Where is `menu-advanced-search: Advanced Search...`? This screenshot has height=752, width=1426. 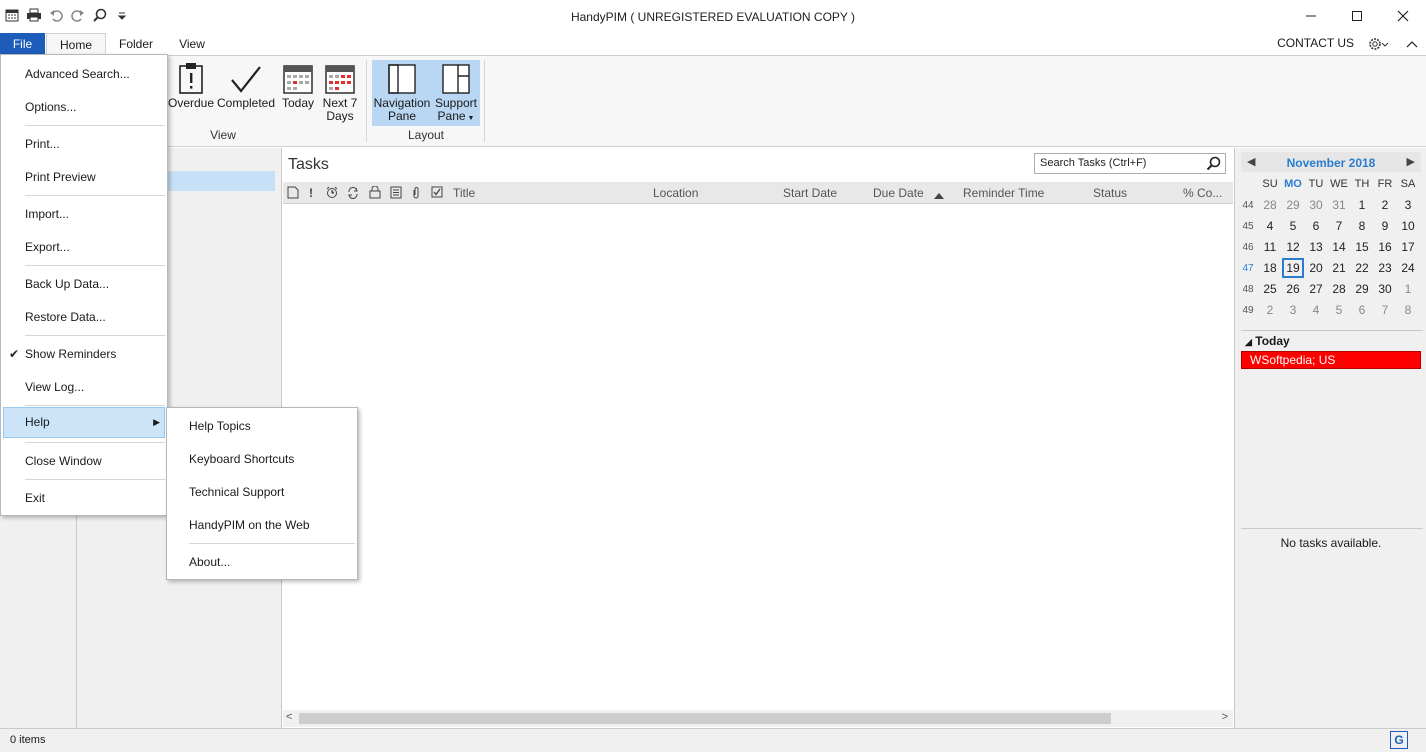 menu-advanced-search: Advanced Search... is located at coordinates (84, 74).